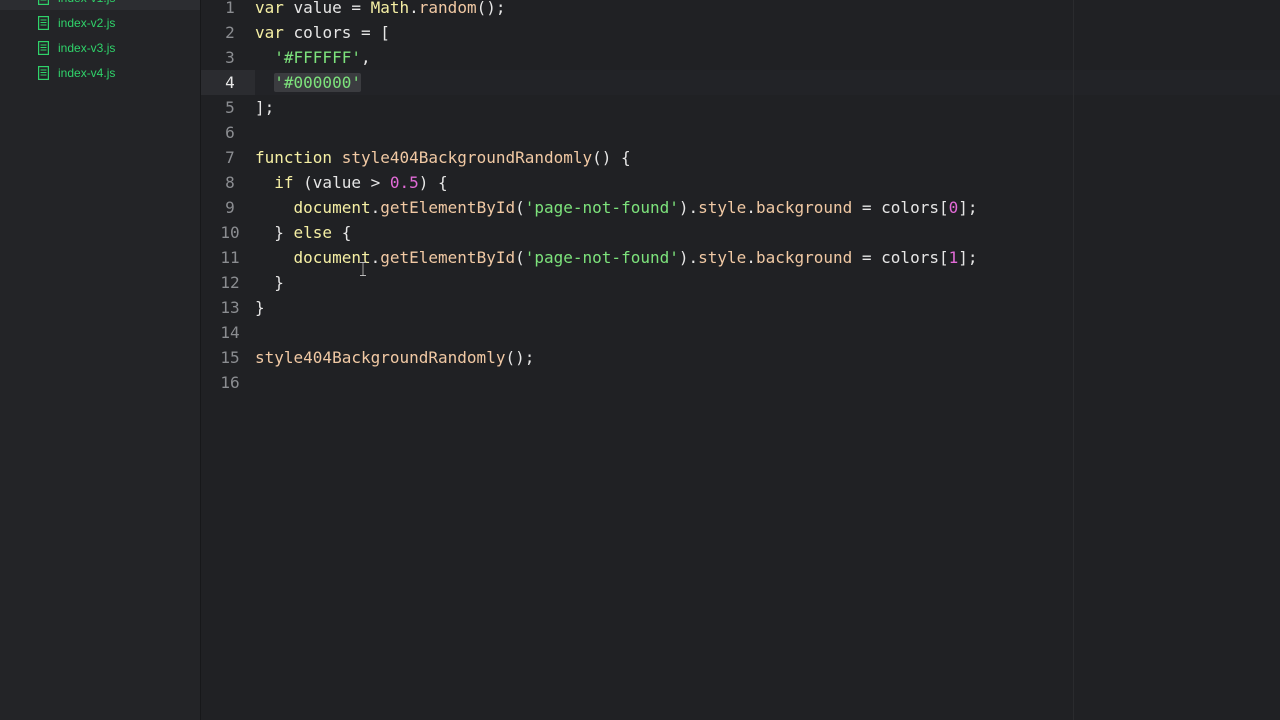 The image size is (1280, 720). Describe the element at coordinates (767, 57) in the screenshot. I see `code-line: '#FFFFFF',` at that location.